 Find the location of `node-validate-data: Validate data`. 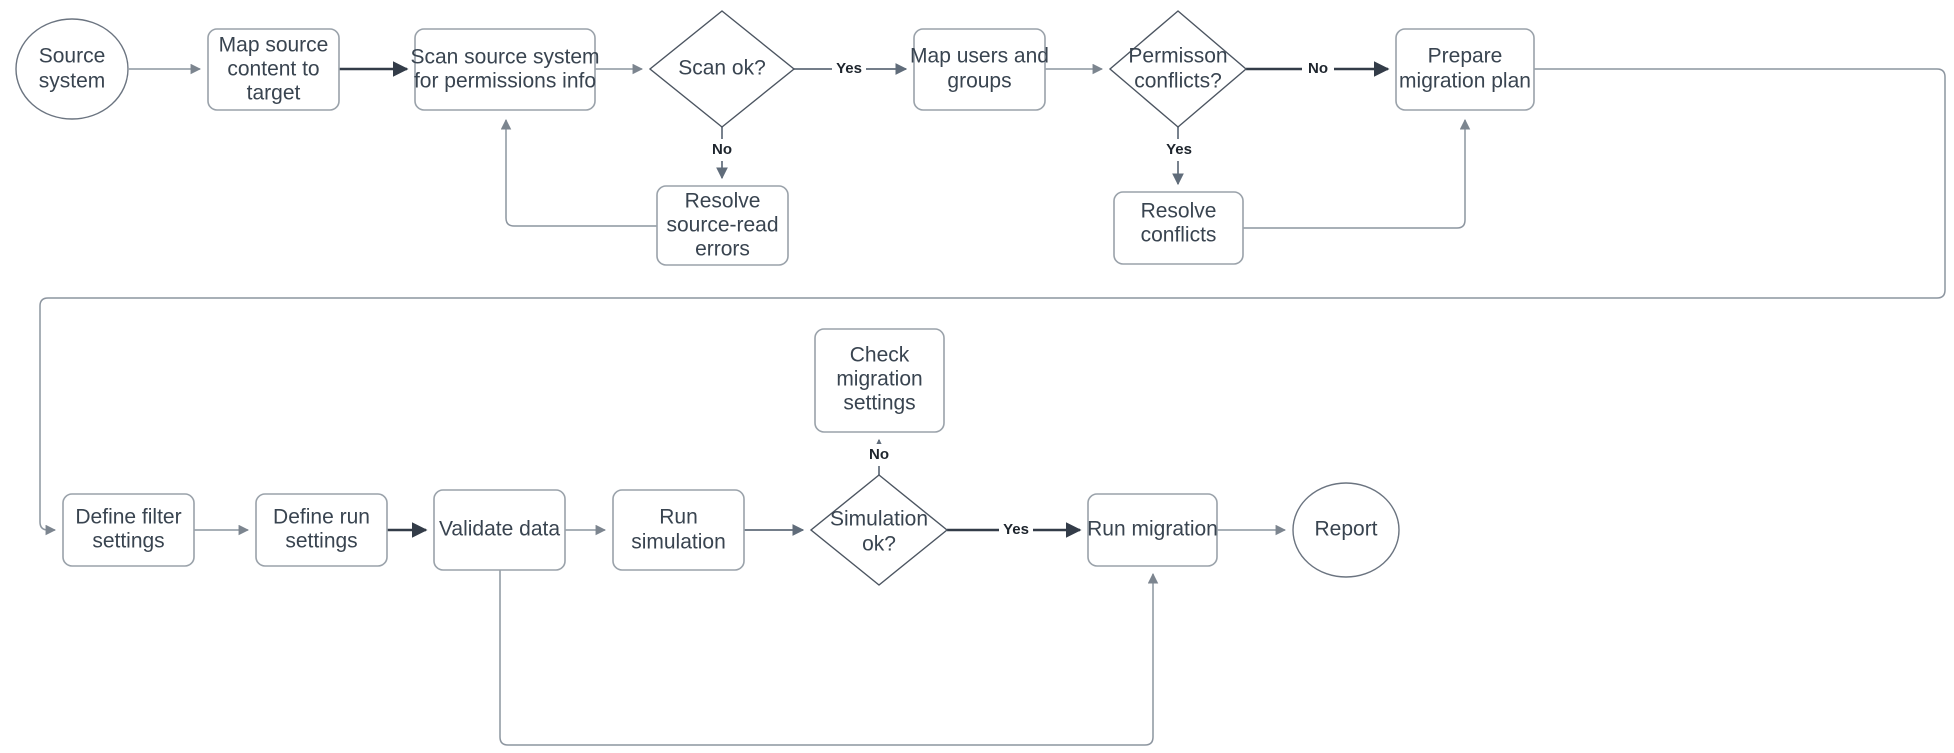

node-validate-data: Validate data is located at coordinates (499, 530).